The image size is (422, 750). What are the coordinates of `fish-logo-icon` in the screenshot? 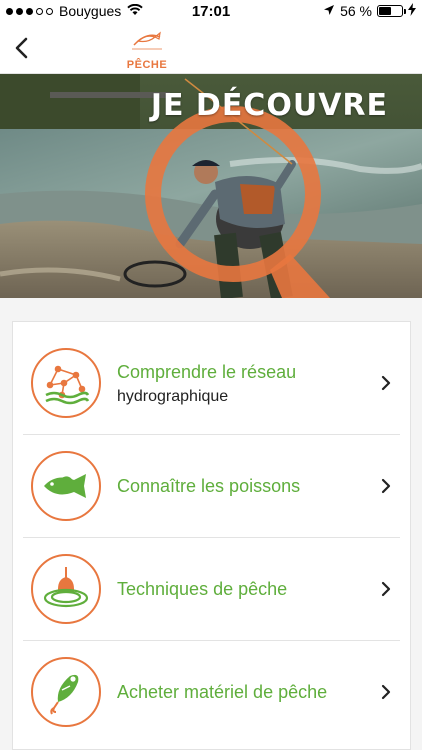 It's located at (147, 40).